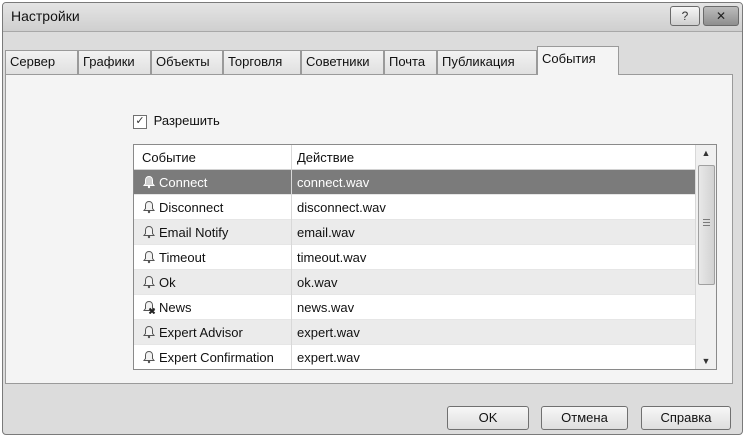 This screenshot has width=747, height=439. Describe the element at coordinates (333, 182) in the screenshot. I see `event-action: connect.wav` at that location.